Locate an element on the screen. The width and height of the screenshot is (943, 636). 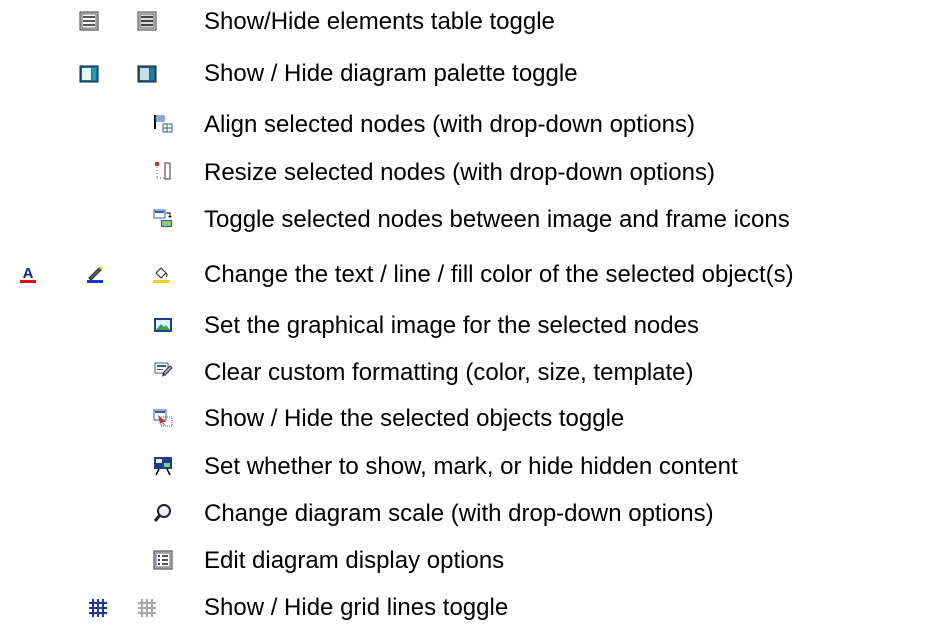
grid-lines-icon is located at coordinates (98, 608).